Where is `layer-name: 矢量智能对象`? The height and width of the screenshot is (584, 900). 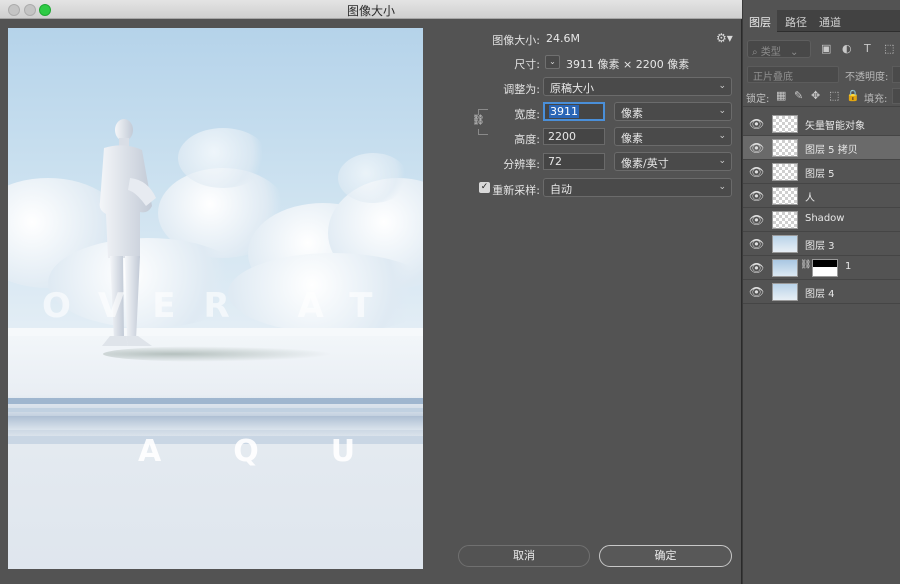 layer-name: 矢量智能对象 is located at coordinates (835, 126).